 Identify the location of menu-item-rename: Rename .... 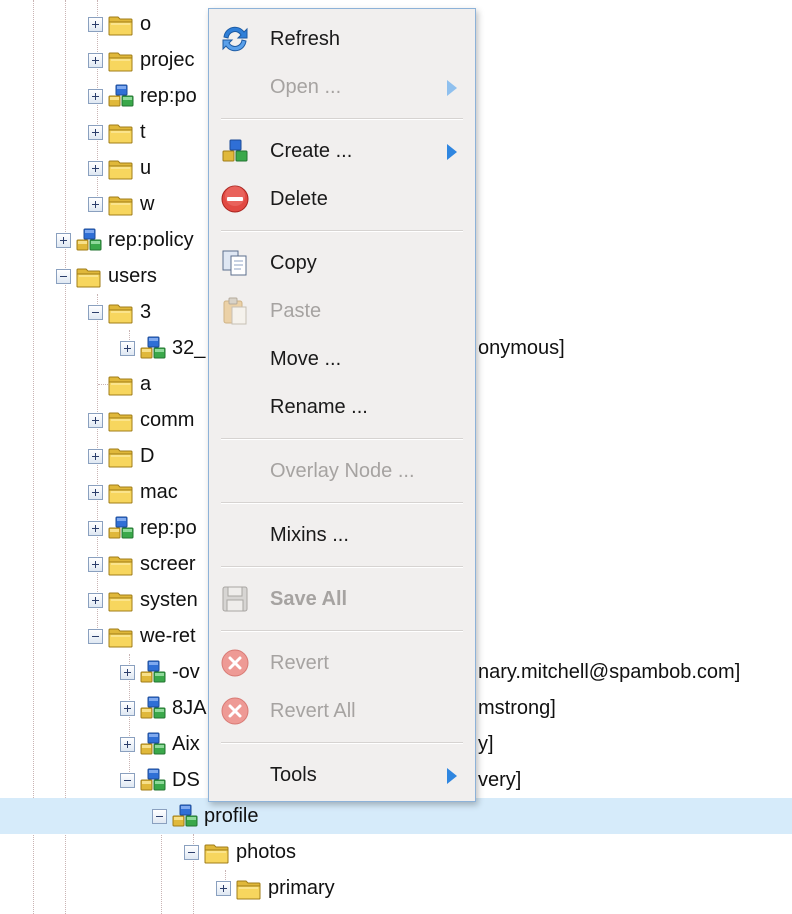
(342, 407).